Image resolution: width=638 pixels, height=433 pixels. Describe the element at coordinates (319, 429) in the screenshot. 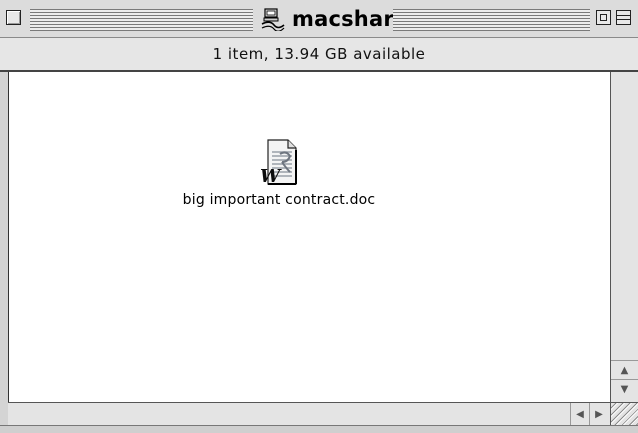

I see `window-bottom-edge` at that location.